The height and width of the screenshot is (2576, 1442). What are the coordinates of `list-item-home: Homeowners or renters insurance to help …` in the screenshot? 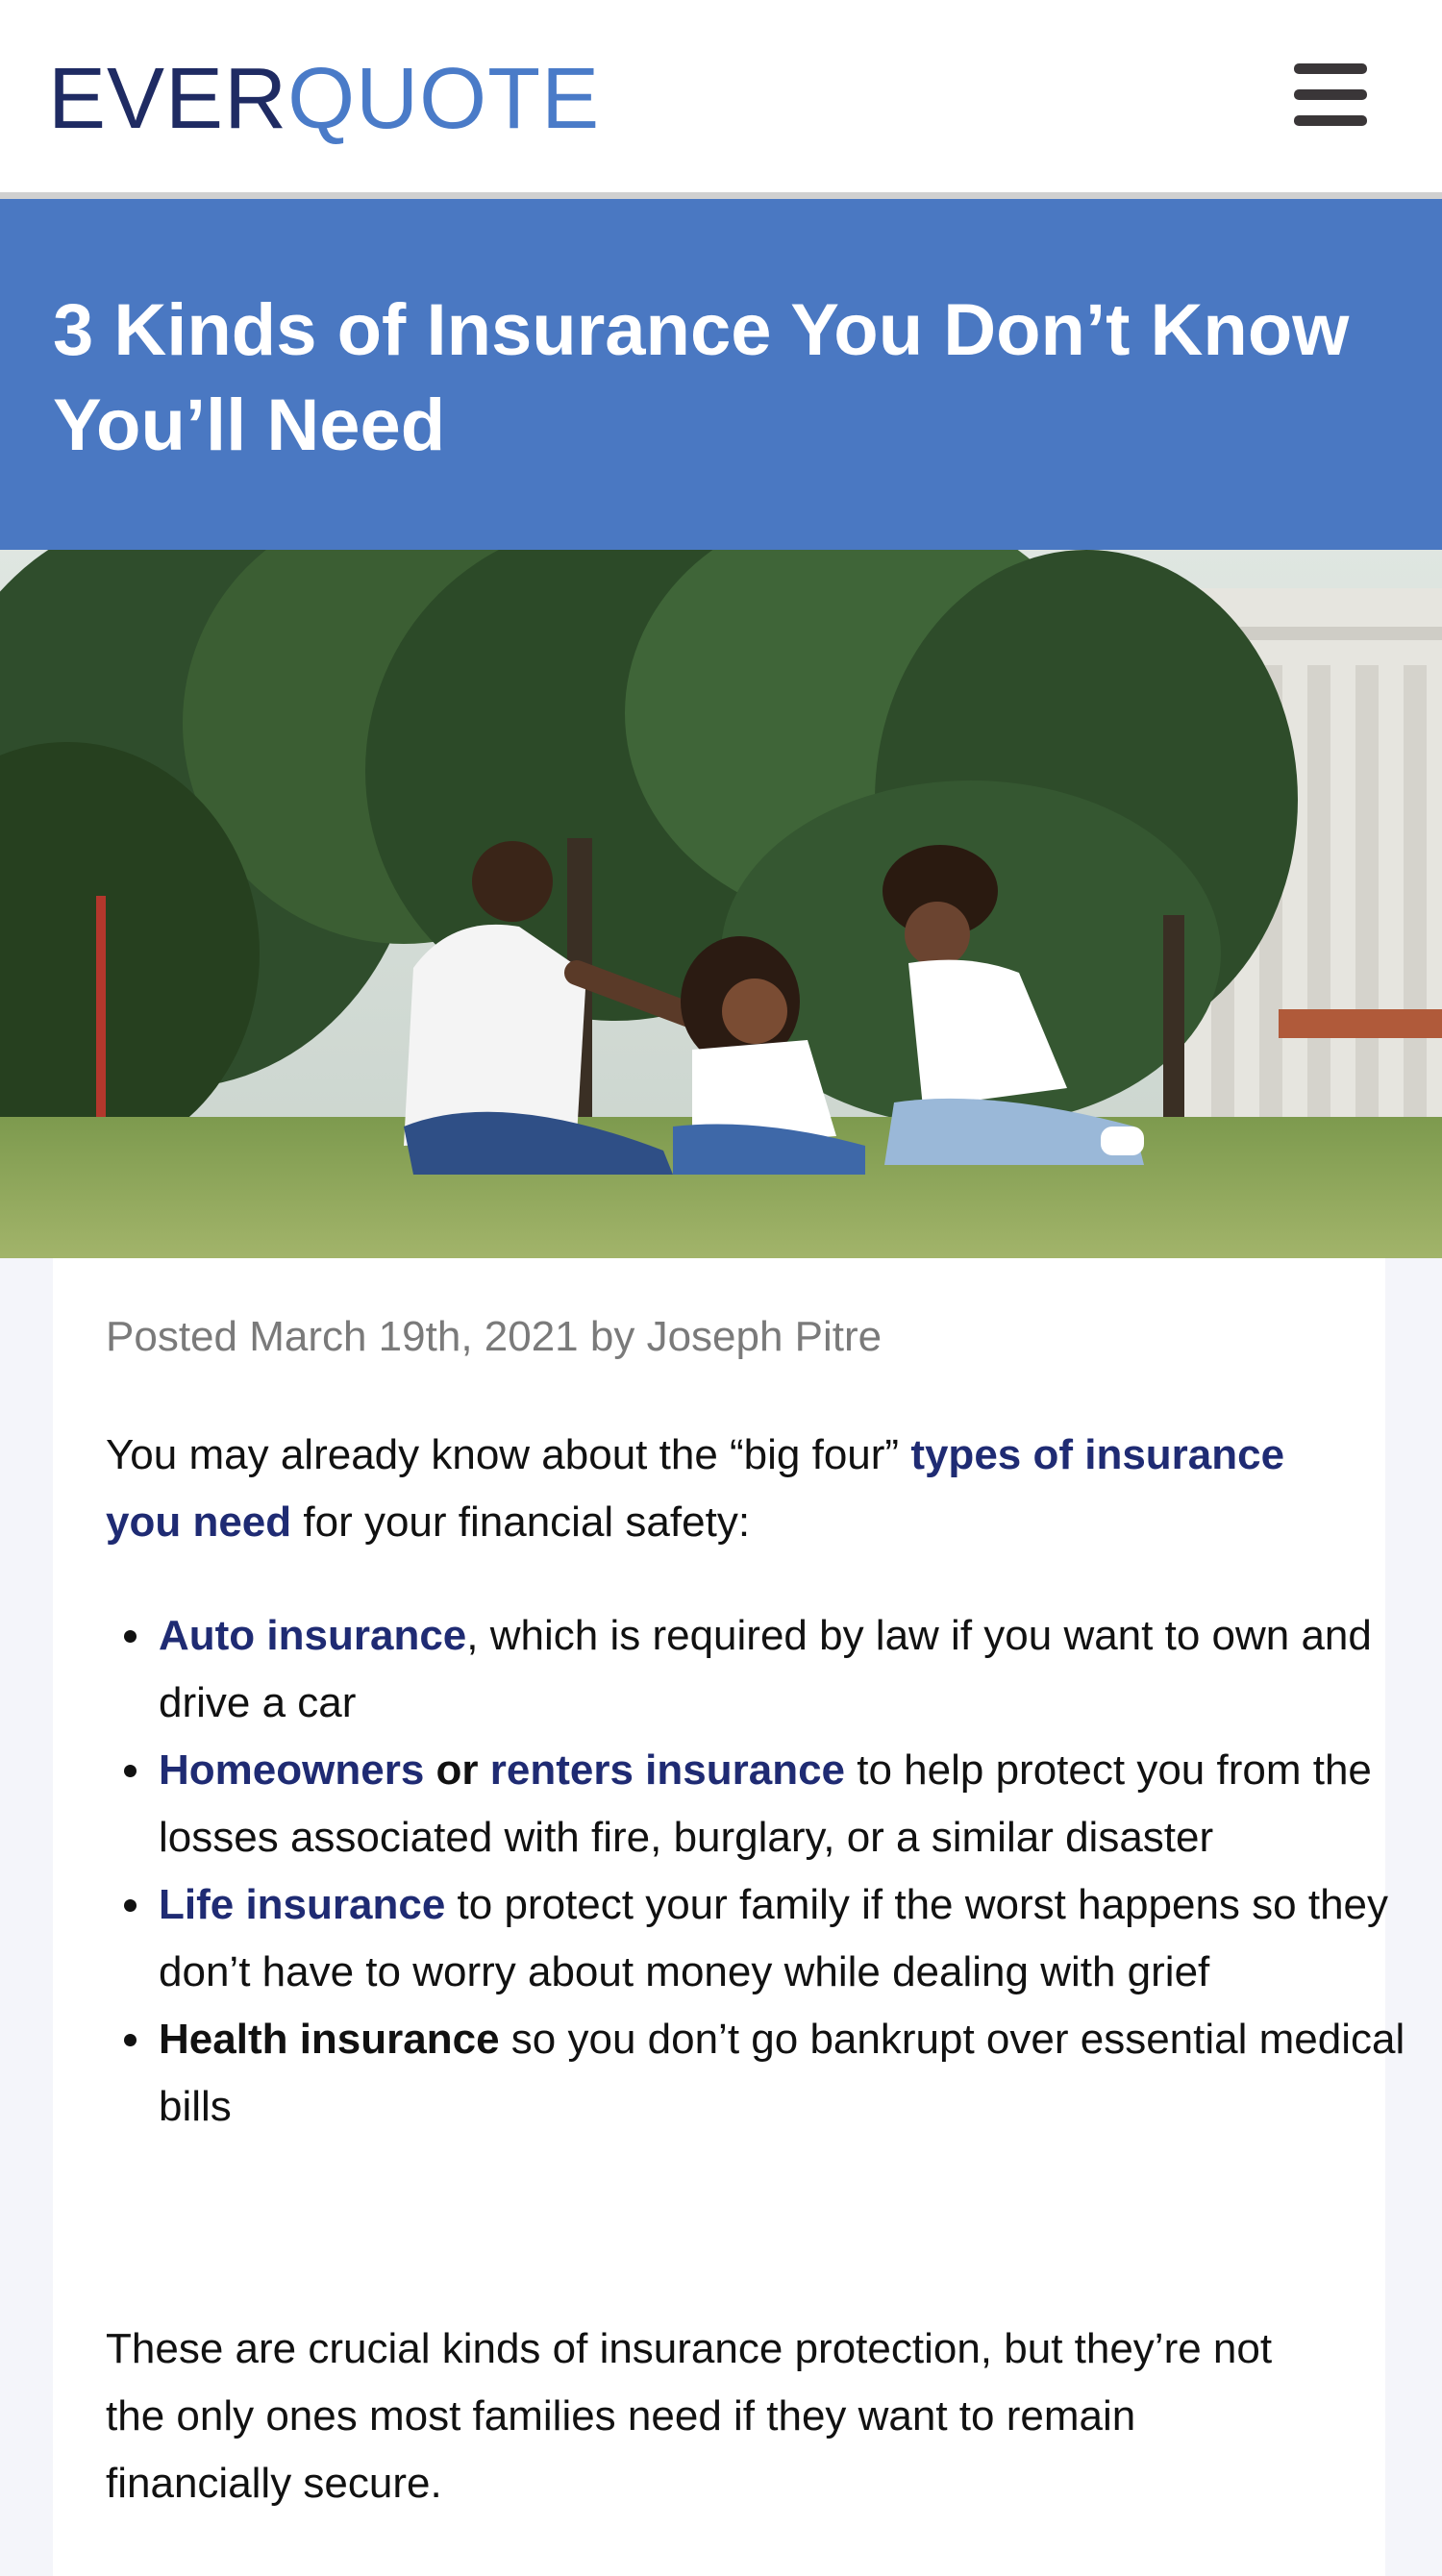 It's located at (766, 1804).